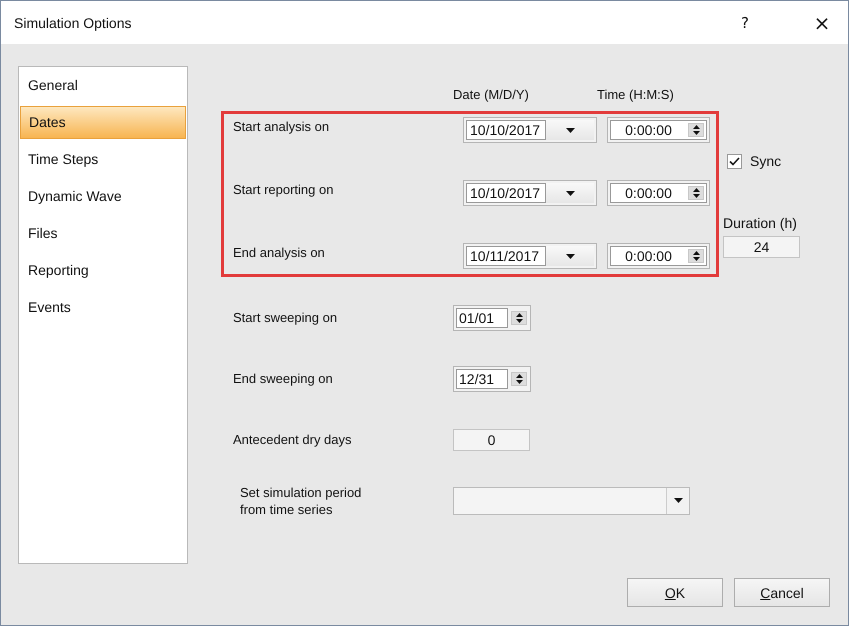  Describe the element at coordinates (281, 127) in the screenshot. I see `field-label: Start analysis on` at that location.